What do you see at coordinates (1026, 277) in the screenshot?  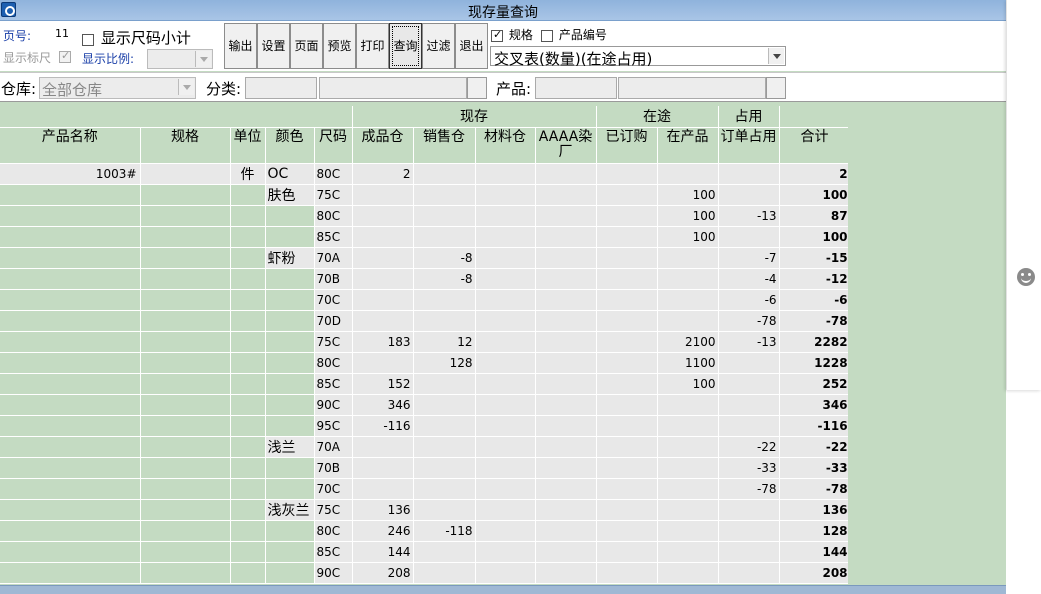 I see `smiley-icon` at bounding box center [1026, 277].